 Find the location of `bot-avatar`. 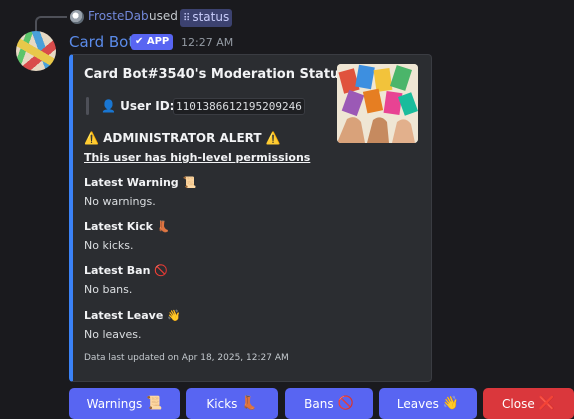

bot-avatar is located at coordinates (36, 51).